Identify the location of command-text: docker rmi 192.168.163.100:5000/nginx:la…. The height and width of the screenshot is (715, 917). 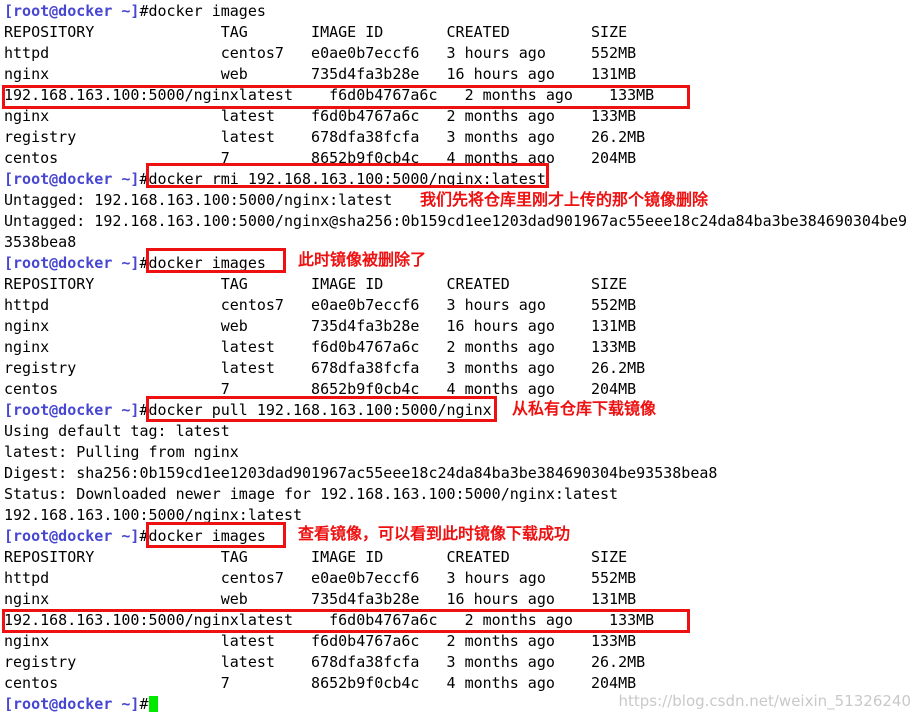
(347, 179).